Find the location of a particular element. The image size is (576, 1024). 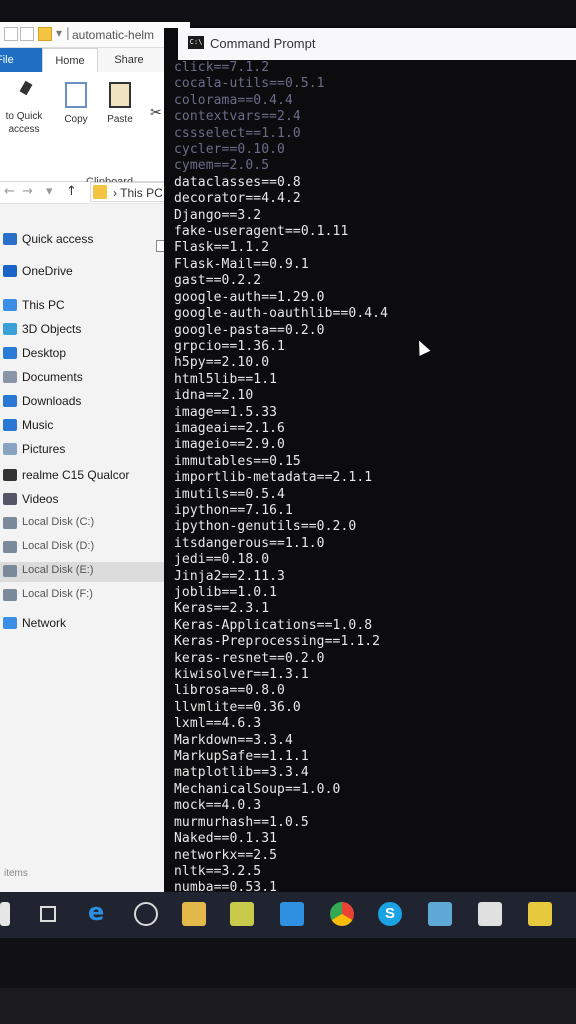

network-icon is located at coordinates (10, 623).